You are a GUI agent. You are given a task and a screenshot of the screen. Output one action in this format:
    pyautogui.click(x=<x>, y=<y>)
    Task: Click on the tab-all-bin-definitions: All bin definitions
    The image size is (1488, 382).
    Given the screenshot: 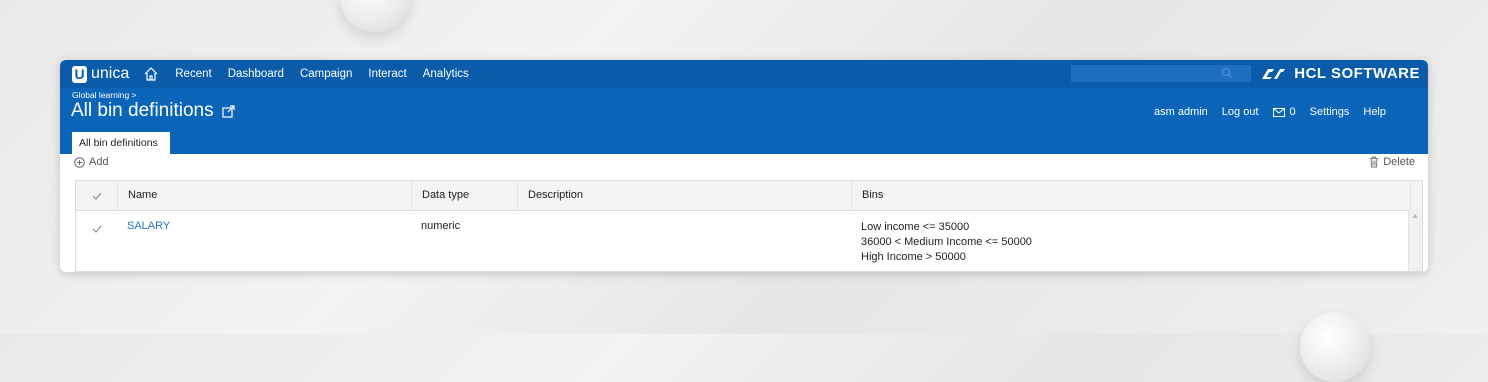 What is the action you would take?
    pyautogui.click(x=121, y=143)
    